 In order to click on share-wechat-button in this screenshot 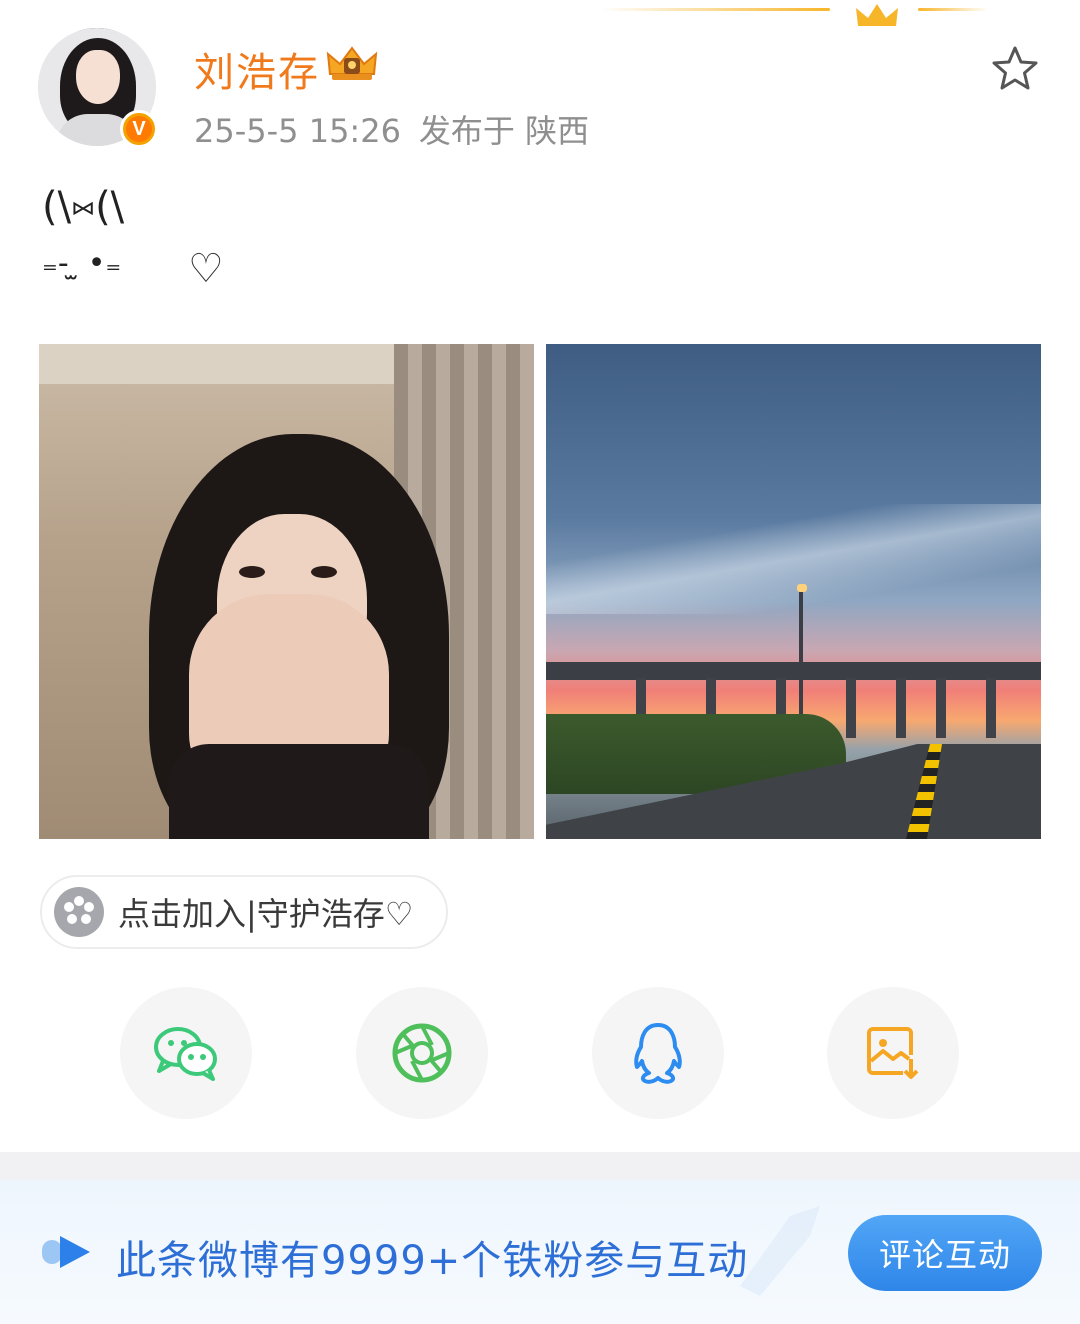, I will do `click(186, 1053)`.